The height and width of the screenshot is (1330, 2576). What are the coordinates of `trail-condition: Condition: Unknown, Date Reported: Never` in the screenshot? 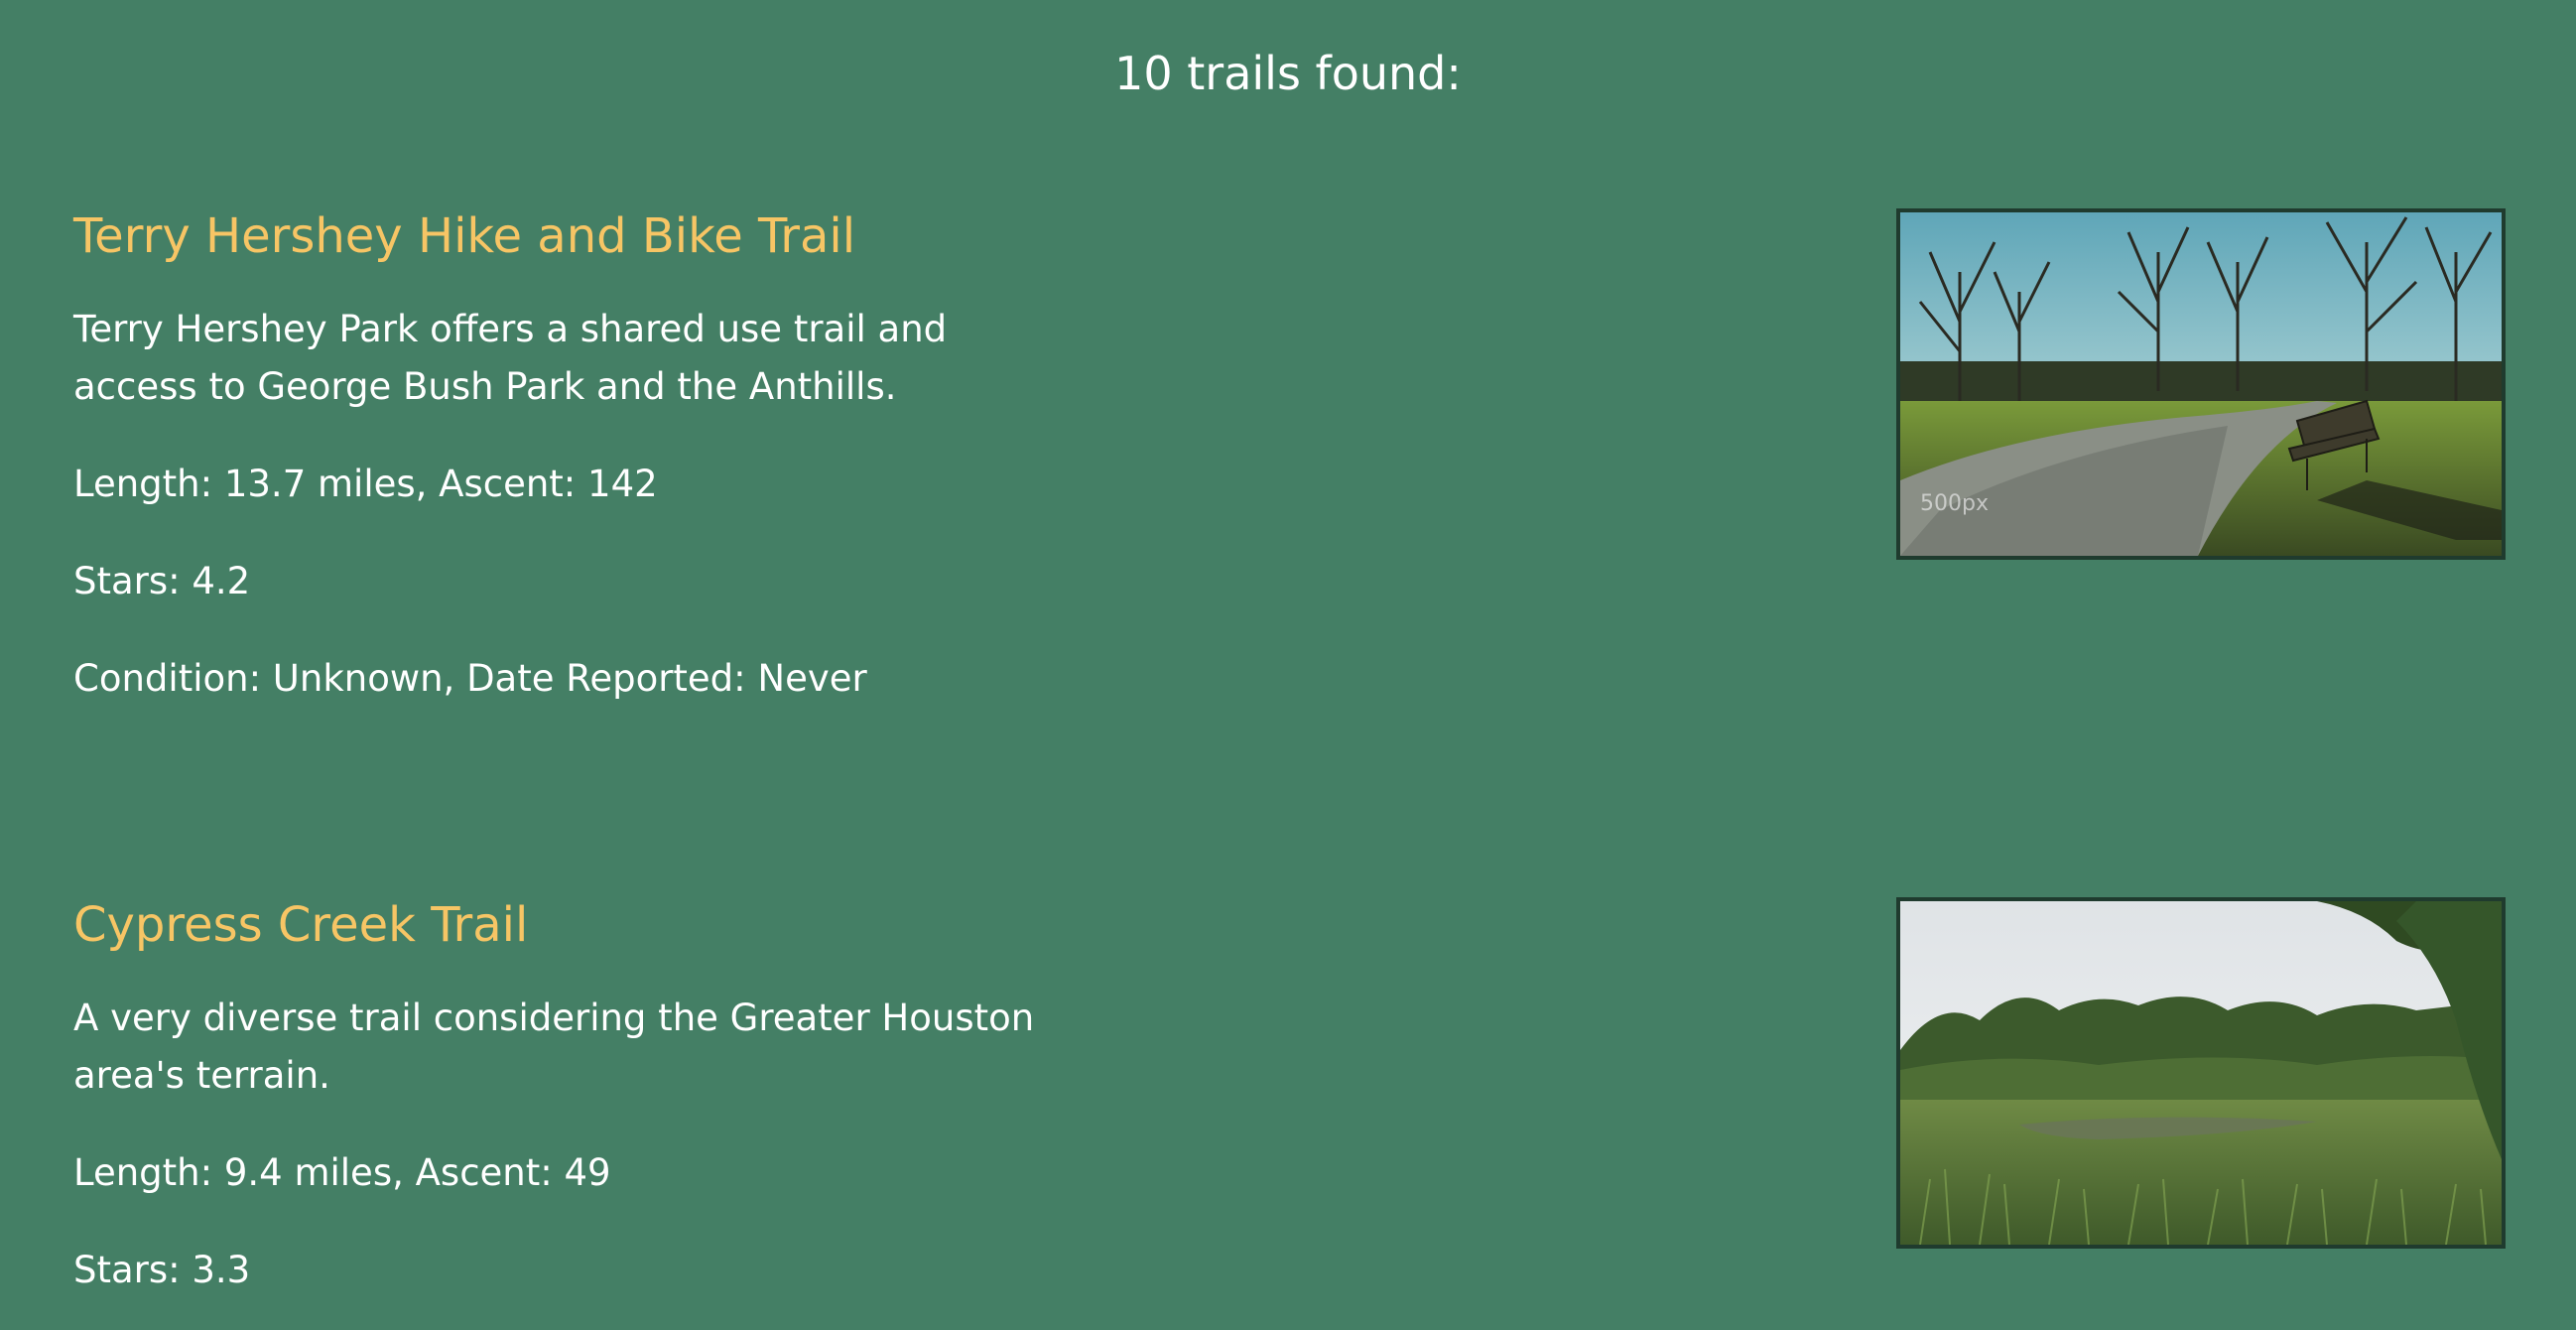 It's located at (470, 678).